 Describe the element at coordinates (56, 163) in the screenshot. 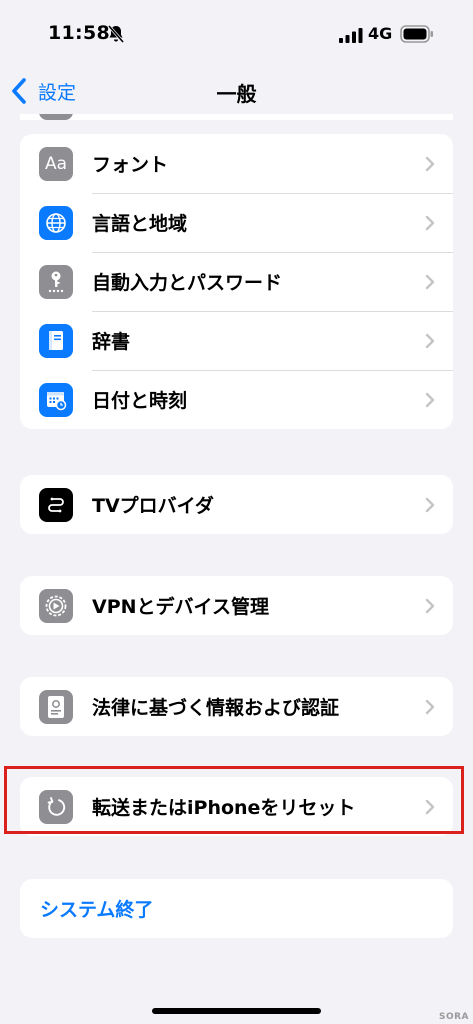

I see `font-icon: Aa` at that location.